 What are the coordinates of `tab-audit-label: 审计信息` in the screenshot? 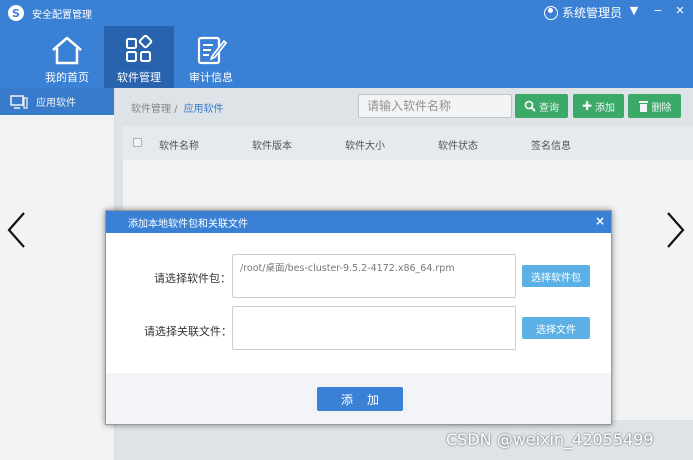 It's located at (211, 77).